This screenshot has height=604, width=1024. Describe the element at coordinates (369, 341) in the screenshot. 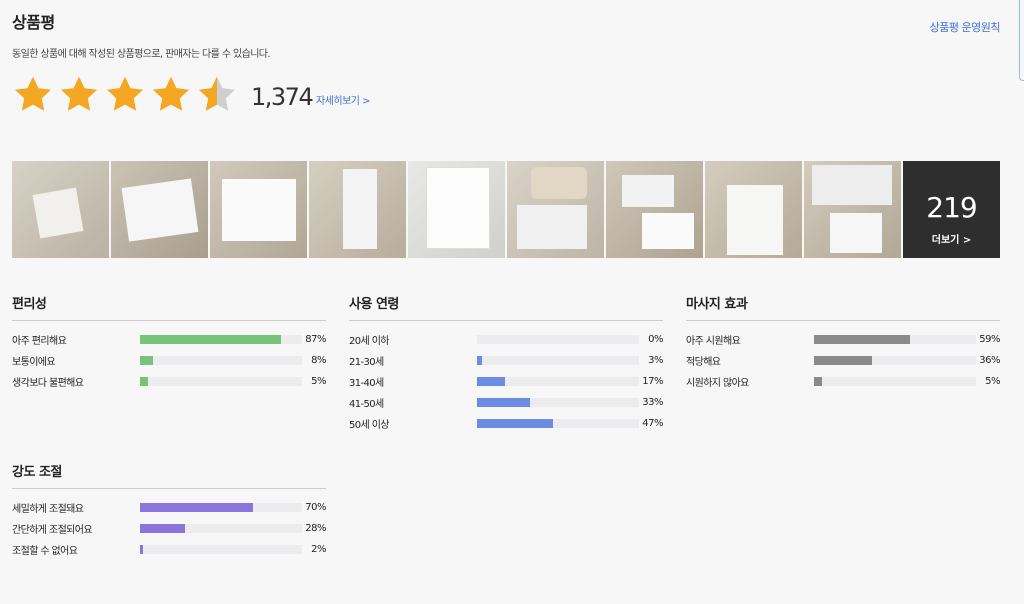

I see `row-label: 20세 이하` at that location.